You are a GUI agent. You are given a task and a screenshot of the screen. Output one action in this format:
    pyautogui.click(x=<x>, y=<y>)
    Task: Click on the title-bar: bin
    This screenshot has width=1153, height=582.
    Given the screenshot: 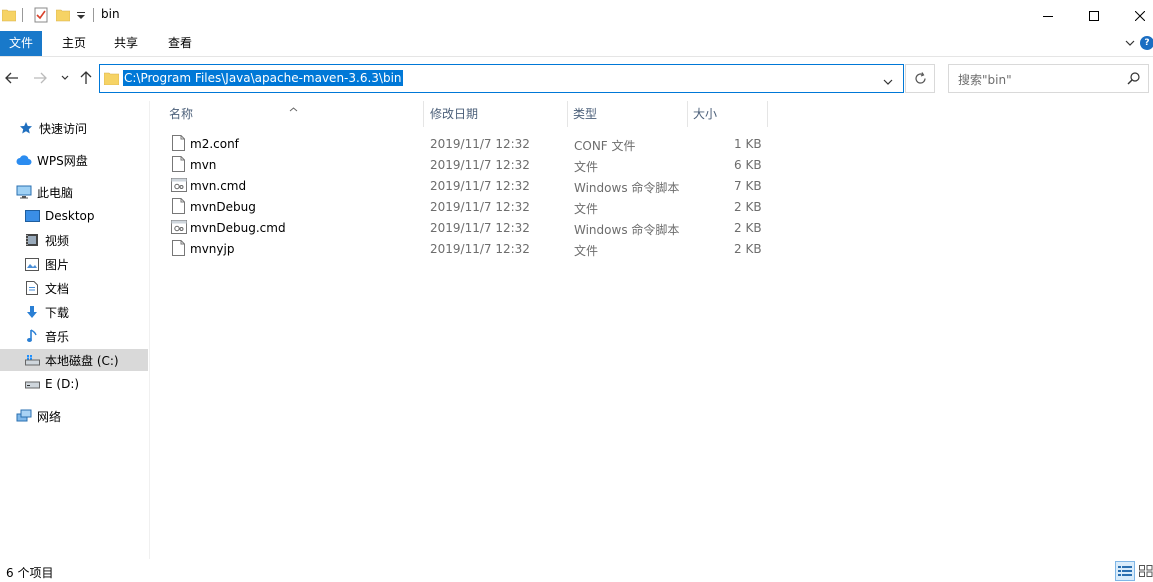 What is the action you would take?
    pyautogui.click(x=576, y=15)
    